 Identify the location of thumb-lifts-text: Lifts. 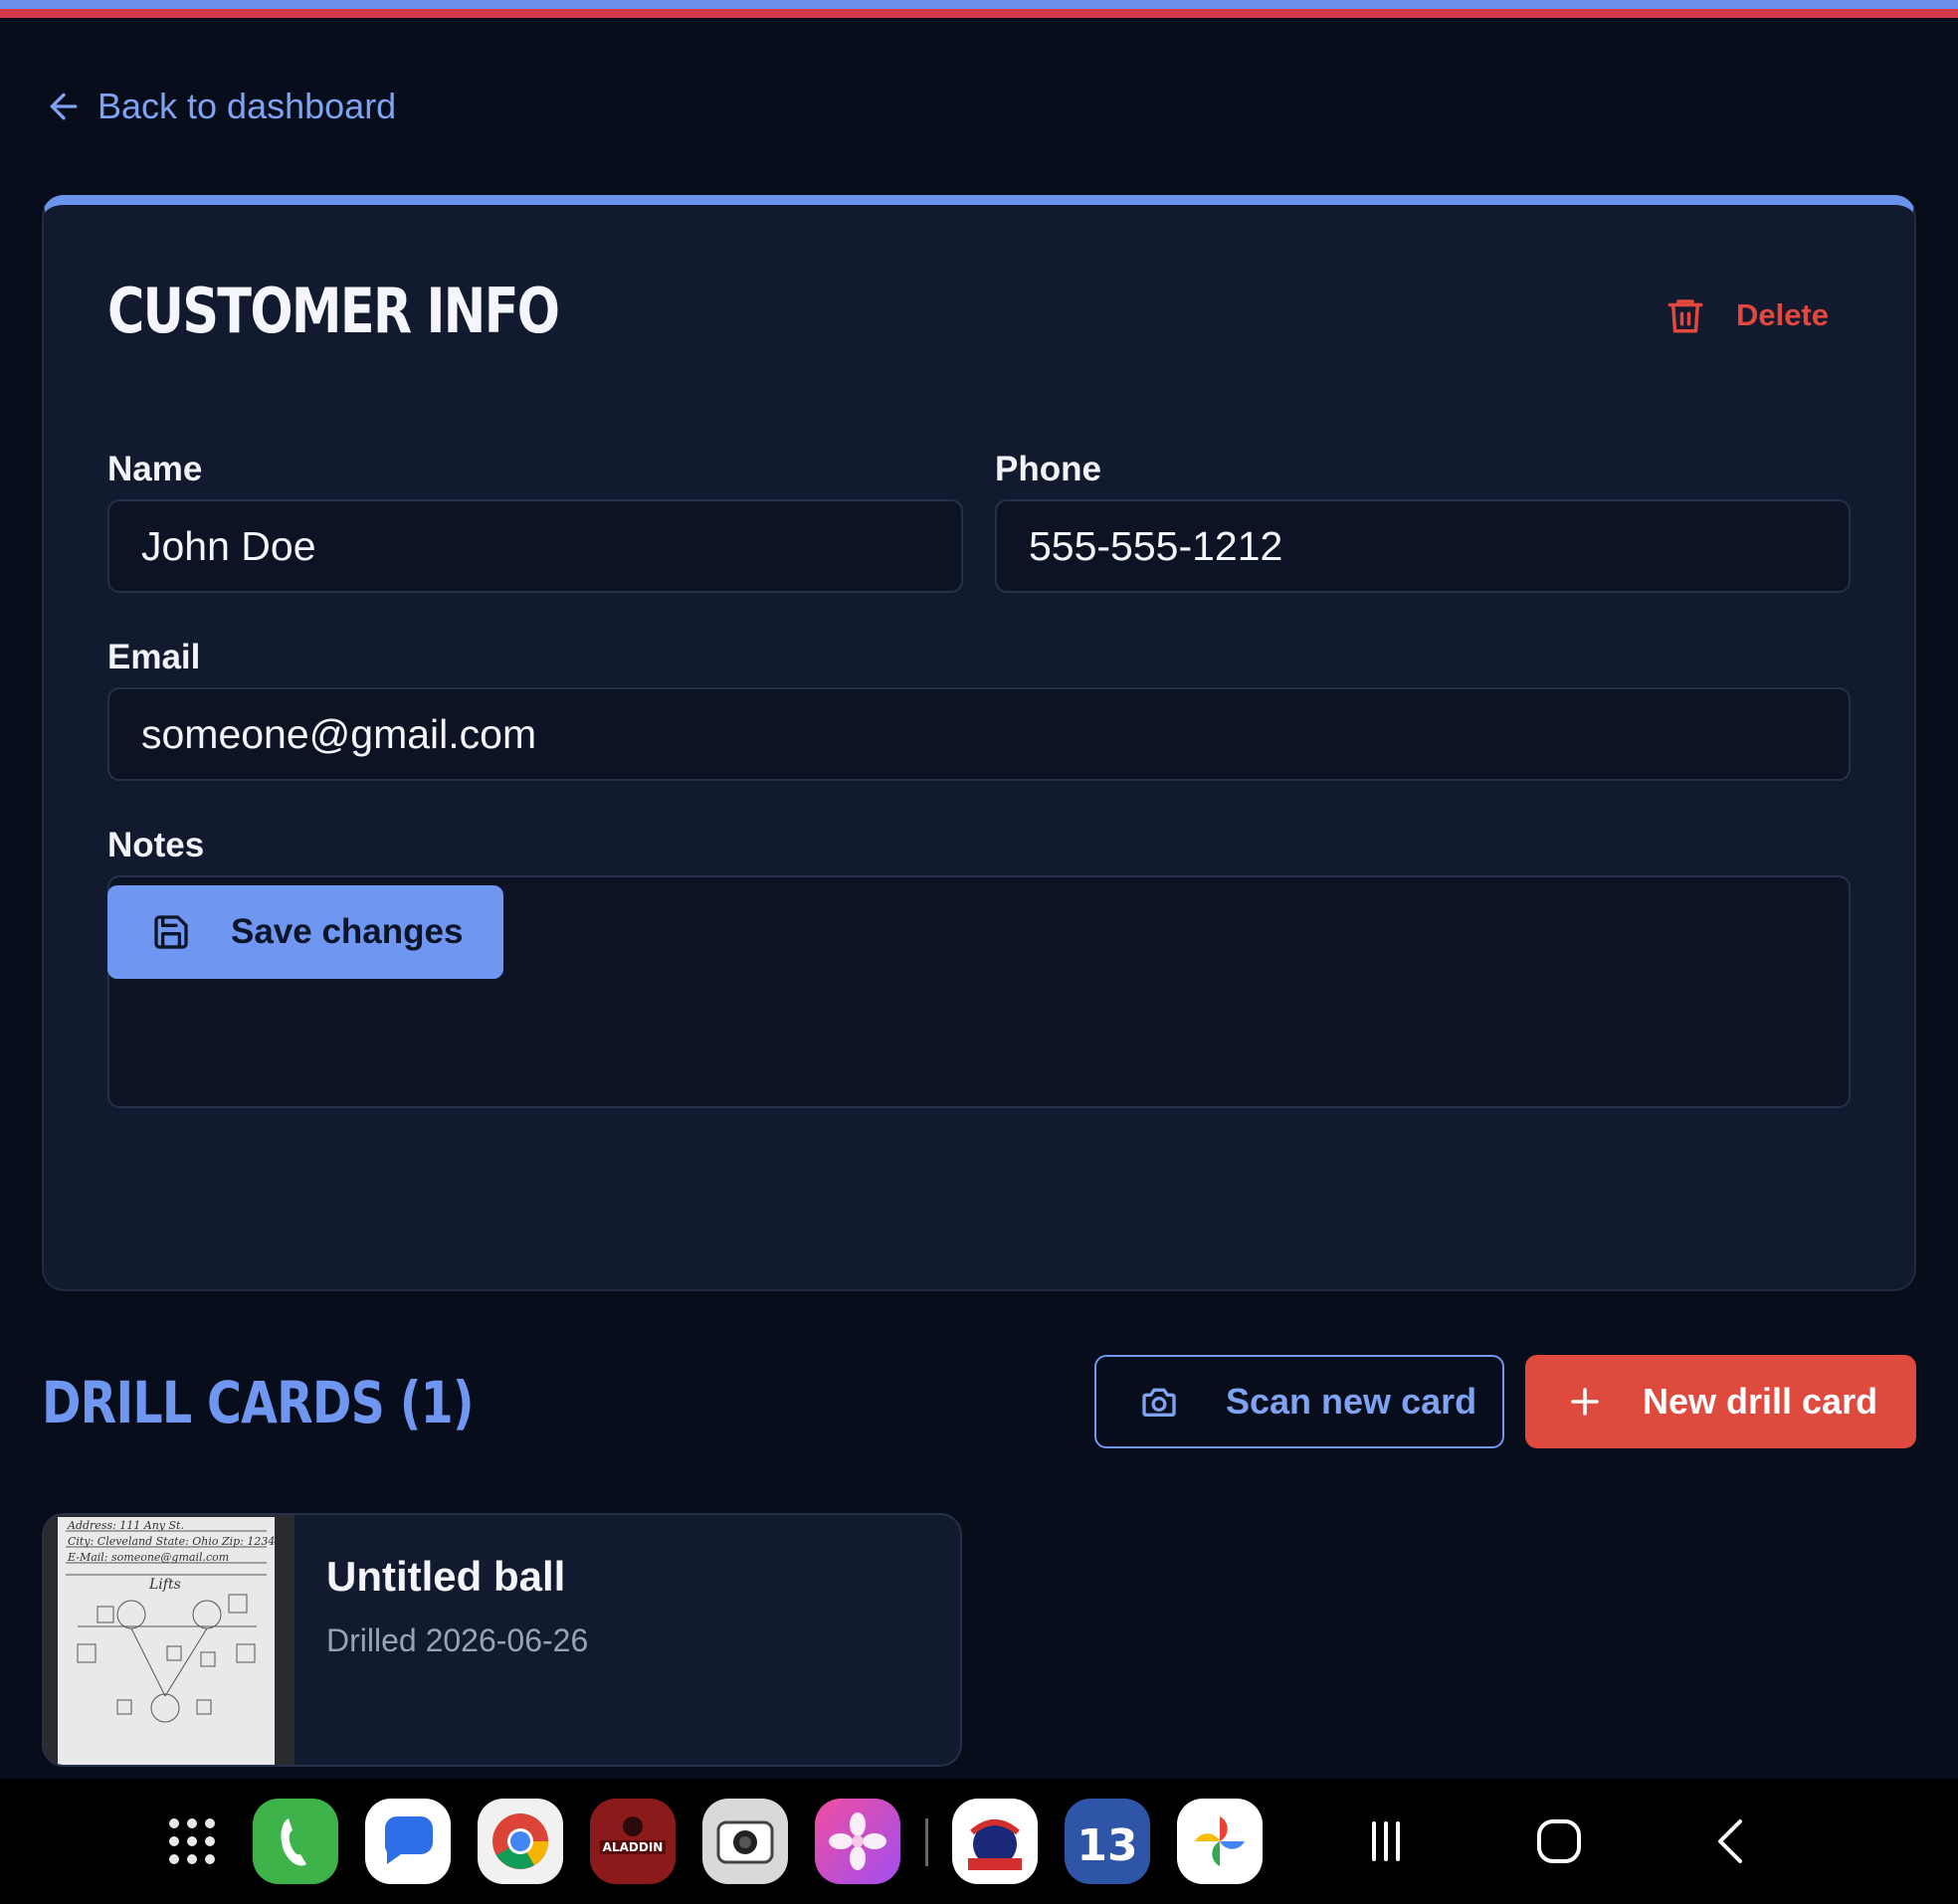
(164, 1585).